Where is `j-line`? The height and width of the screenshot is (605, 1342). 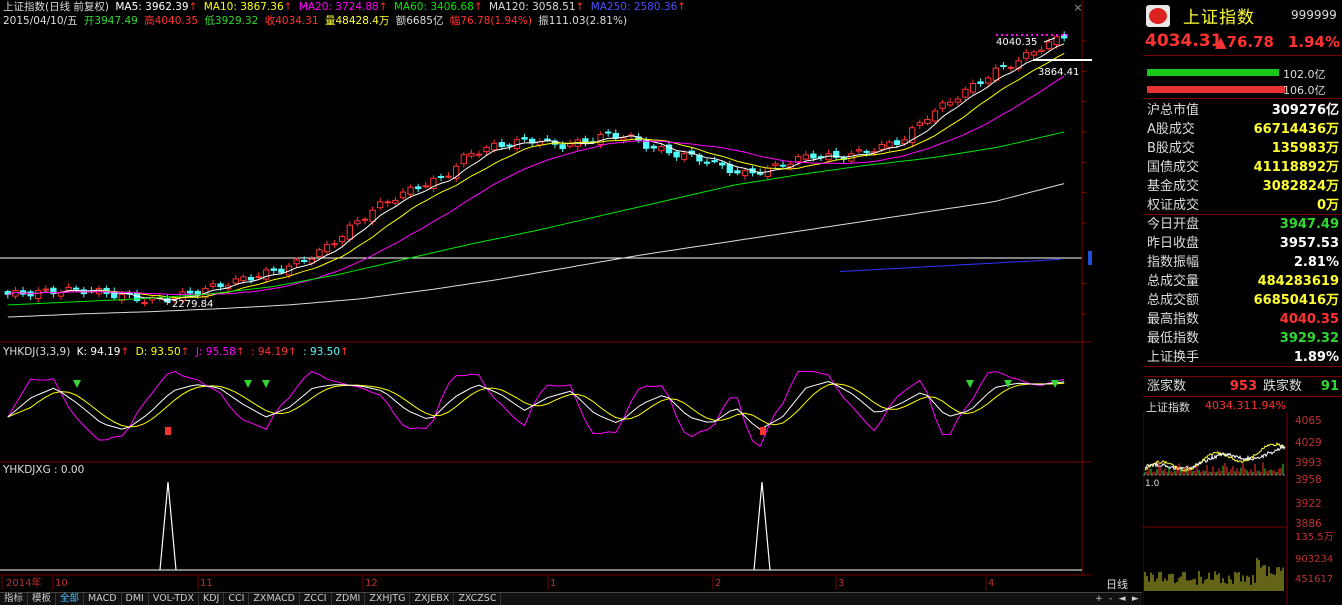
j-line is located at coordinates (536, 409).